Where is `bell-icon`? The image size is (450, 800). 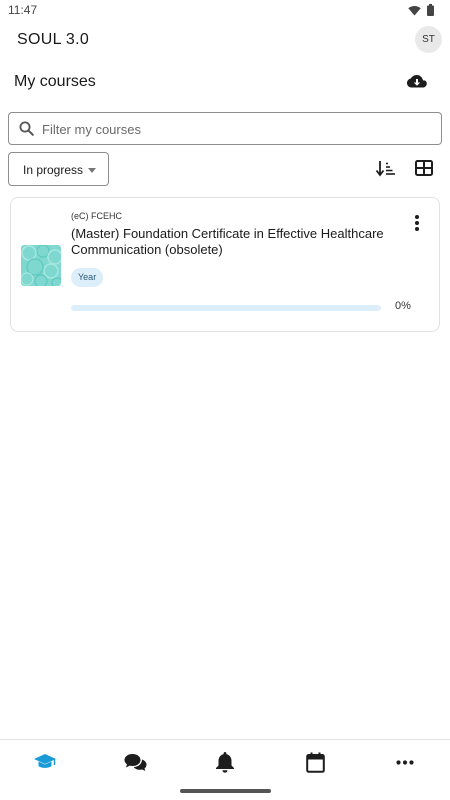 bell-icon is located at coordinates (225, 762).